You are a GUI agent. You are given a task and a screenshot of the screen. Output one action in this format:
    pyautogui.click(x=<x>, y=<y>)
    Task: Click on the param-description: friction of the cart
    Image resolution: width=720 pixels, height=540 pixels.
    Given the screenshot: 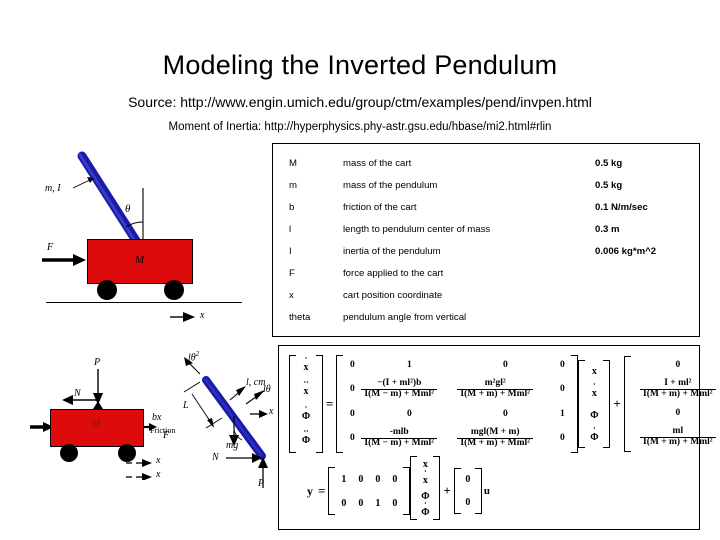 What is the action you would take?
    pyautogui.click(x=380, y=207)
    